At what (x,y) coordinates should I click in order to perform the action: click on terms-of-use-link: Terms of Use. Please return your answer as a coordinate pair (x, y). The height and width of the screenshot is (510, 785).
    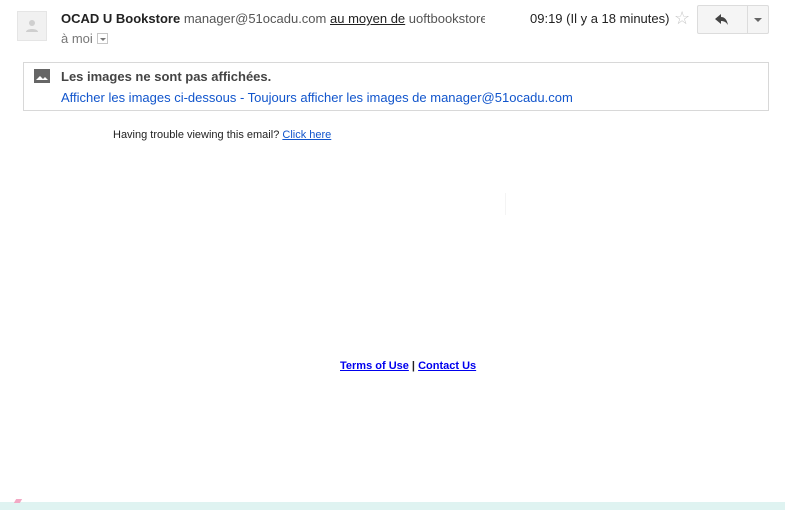
    Looking at the image, I should click on (374, 366).